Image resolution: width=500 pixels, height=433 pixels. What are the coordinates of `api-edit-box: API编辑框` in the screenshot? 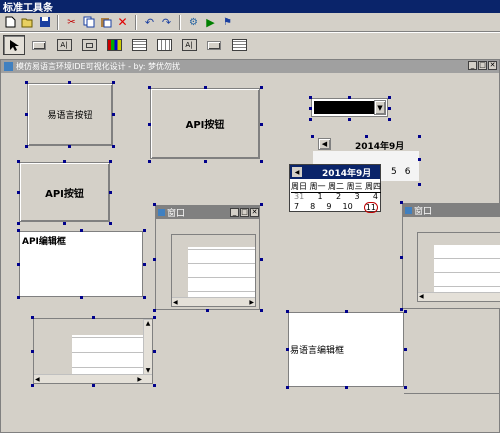 It's located at (81, 264).